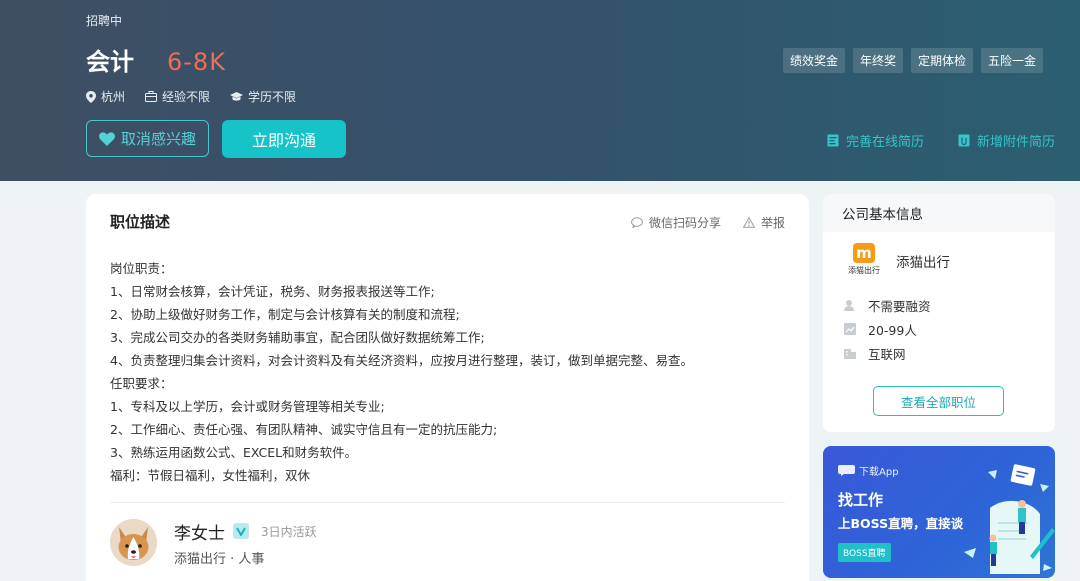 The image size is (1080, 581). Describe the element at coordinates (1009, 519) in the screenshot. I see `job-offer-illustration-icon` at that location.